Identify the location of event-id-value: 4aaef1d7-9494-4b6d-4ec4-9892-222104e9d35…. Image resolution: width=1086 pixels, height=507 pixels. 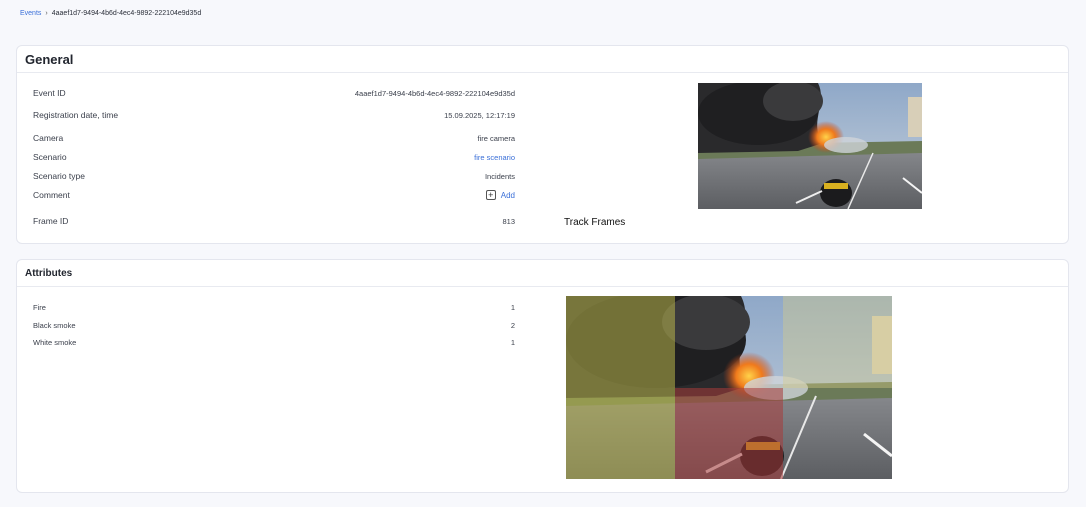
(434, 93).